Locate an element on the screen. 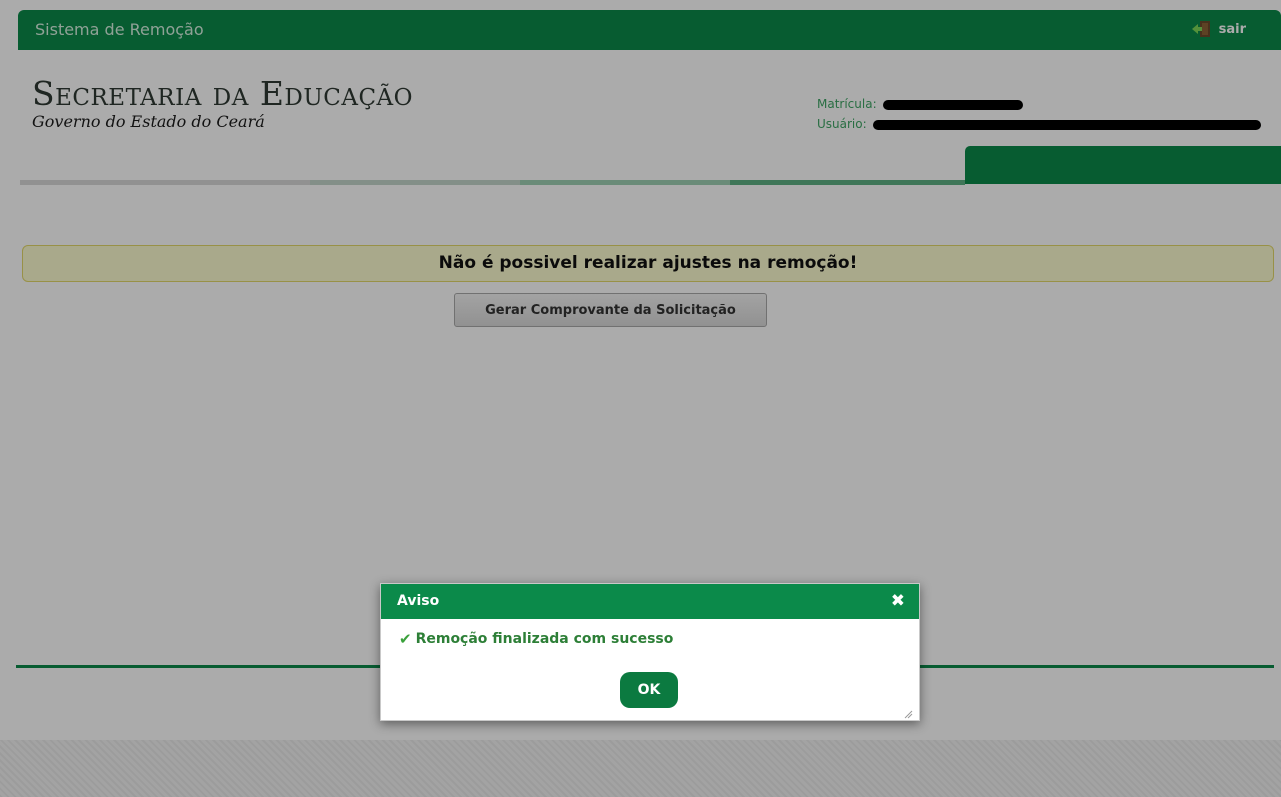 The image size is (1281, 797). dialog-header: Aviso ✖ is located at coordinates (650, 601).